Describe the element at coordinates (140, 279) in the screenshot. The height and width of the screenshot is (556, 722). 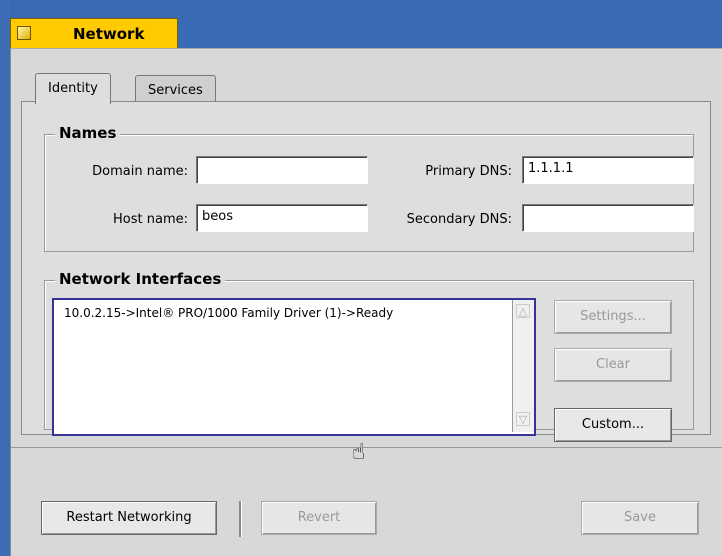
I see `interfaces-group-title: Network Interfaces` at that location.